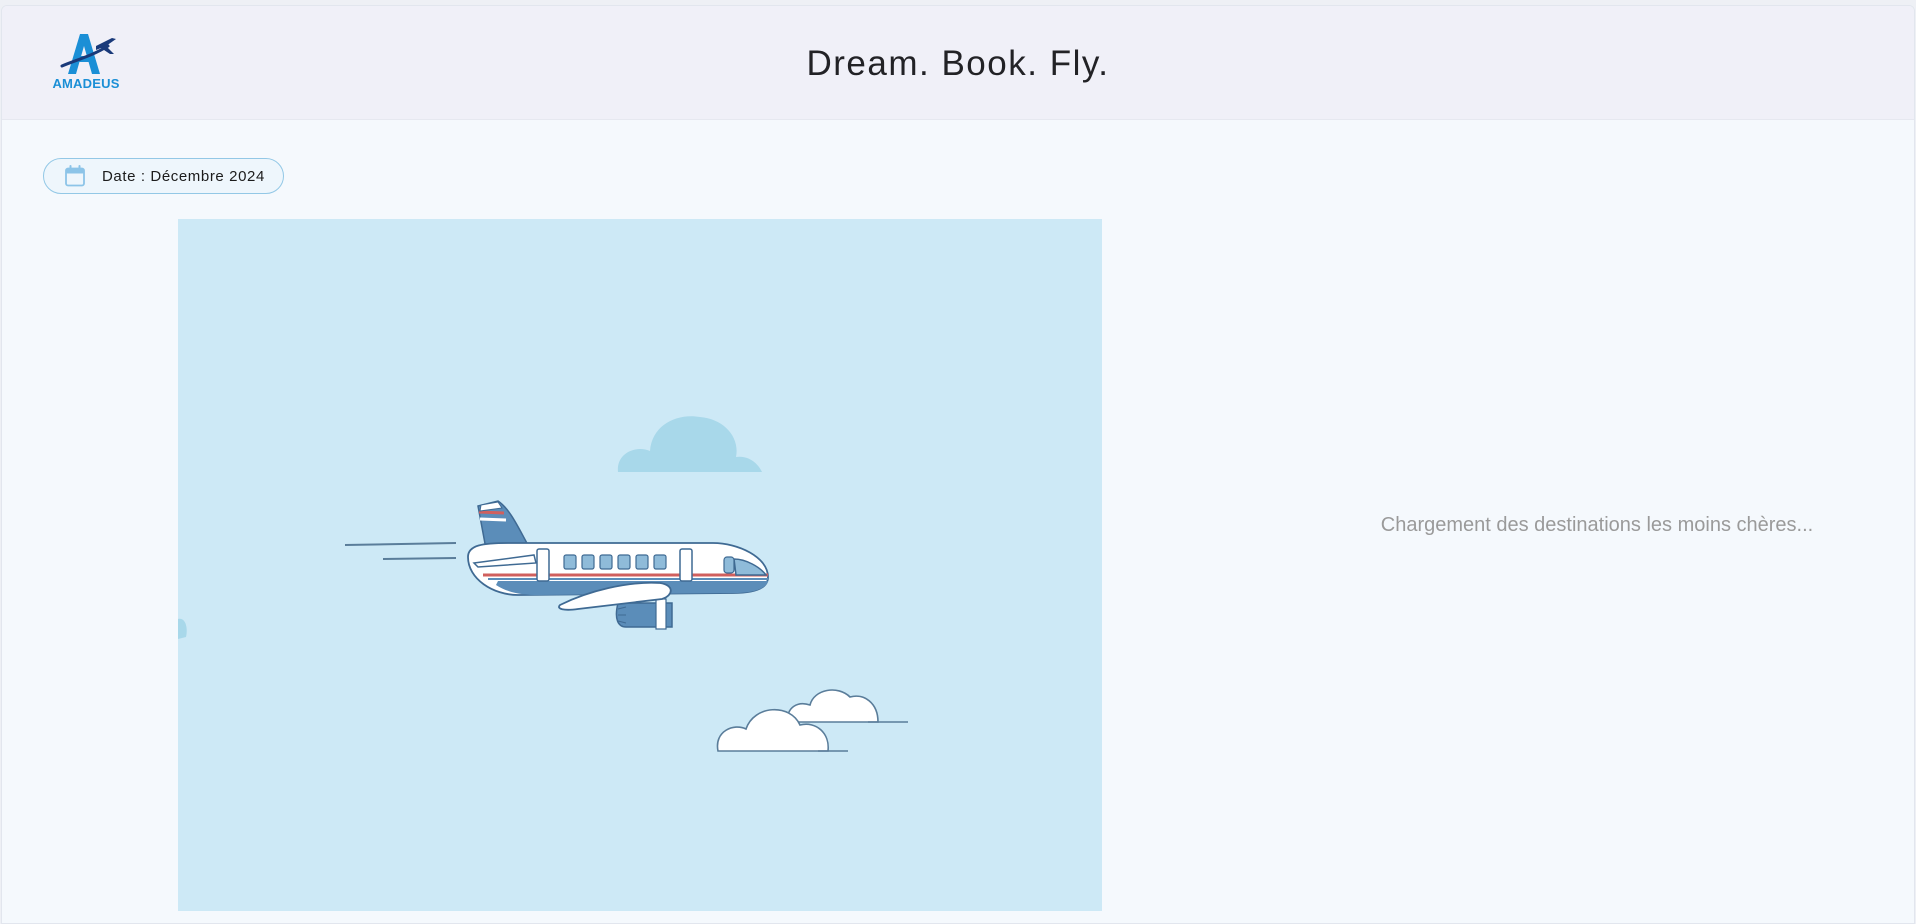 Image resolution: width=1916 pixels, height=924 pixels. I want to click on page-title: Dream. Book. Fly., so click(958, 63).